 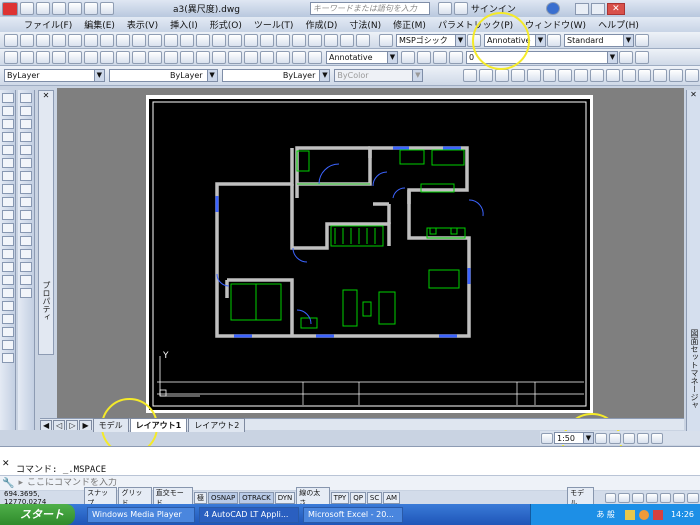 I want to click on diameter-dim-icon, so click(x=107, y=57).